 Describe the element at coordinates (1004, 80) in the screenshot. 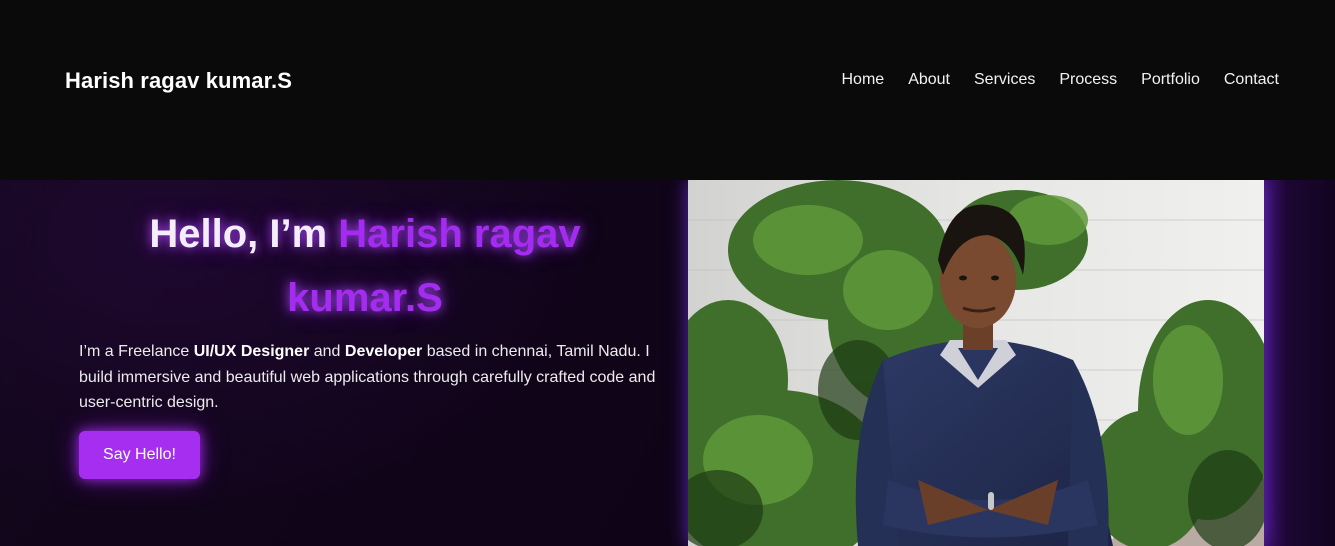

I see `nav-link-services: Services` at that location.